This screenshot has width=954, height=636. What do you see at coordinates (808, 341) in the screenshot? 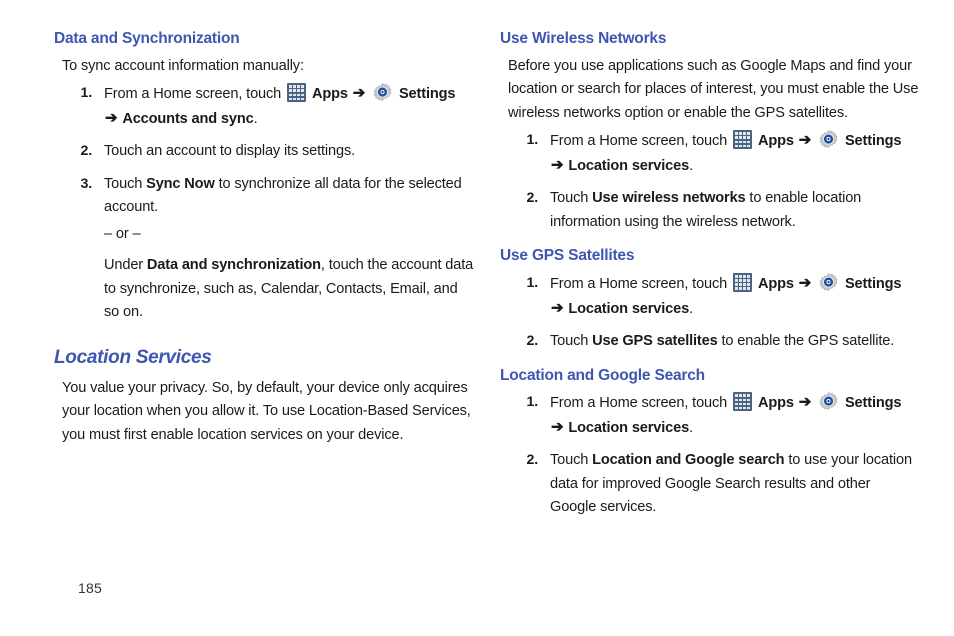
I see `step-text-after: to enable the GPS satellite.` at bounding box center [808, 341].